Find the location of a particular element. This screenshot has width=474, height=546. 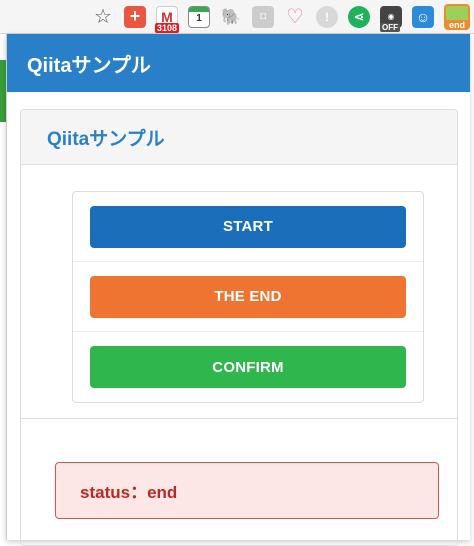

list-item: START is located at coordinates (248, 227).